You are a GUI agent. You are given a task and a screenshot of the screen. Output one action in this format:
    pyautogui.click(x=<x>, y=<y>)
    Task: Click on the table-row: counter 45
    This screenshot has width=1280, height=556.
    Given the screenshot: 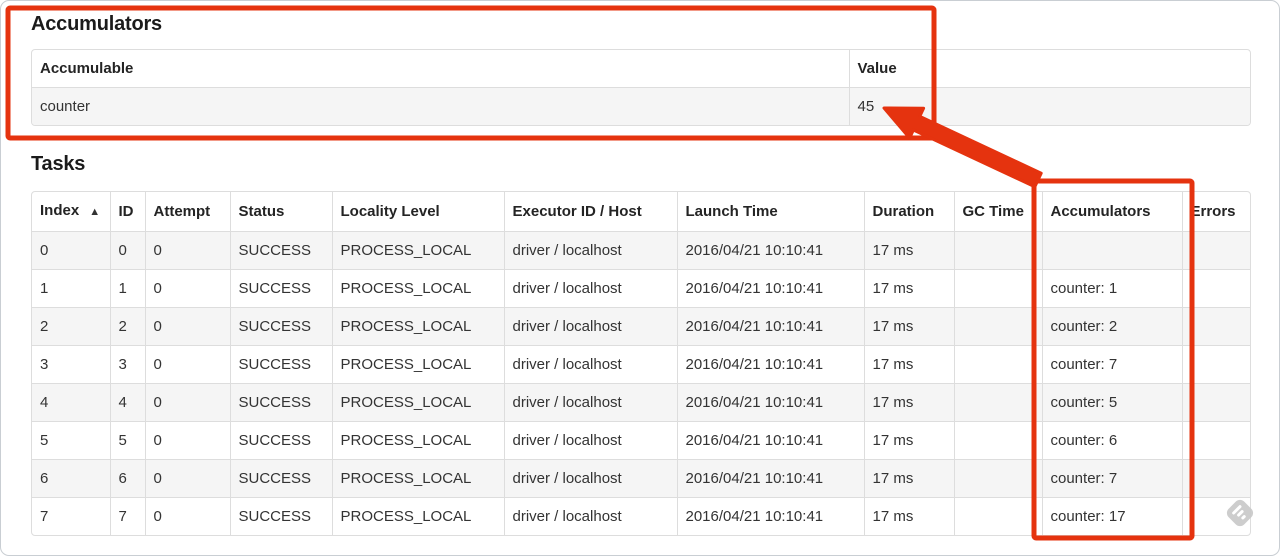 What is the action you would take?
    pyautogui.click(x=641, y=106)
    